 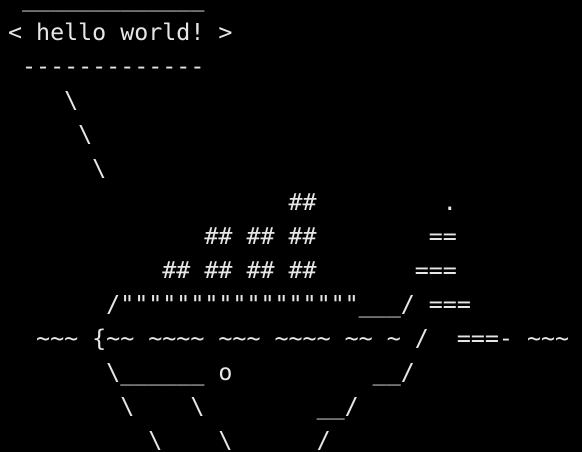 What do you see at coordinates (183, 406) in the screenshot?
I see `whale-belly-lower: \ \ __/` at bounding box center [183, 406].